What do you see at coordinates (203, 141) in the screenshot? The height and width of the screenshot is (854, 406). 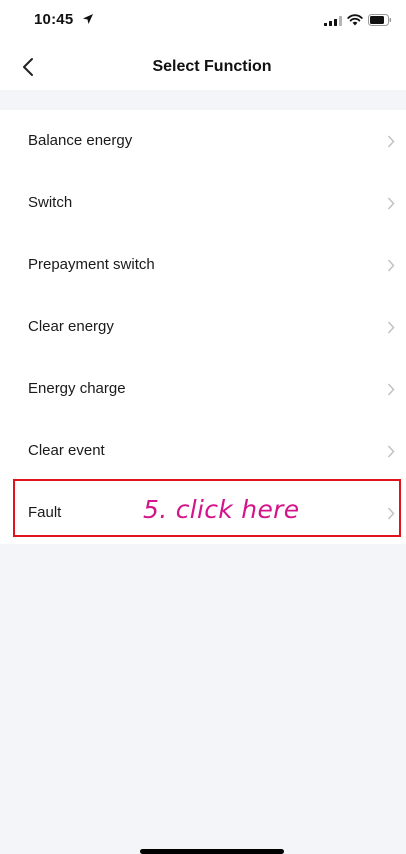 I see `list-item-balance-energy: Balance energy` at bounding box center [203, 141].